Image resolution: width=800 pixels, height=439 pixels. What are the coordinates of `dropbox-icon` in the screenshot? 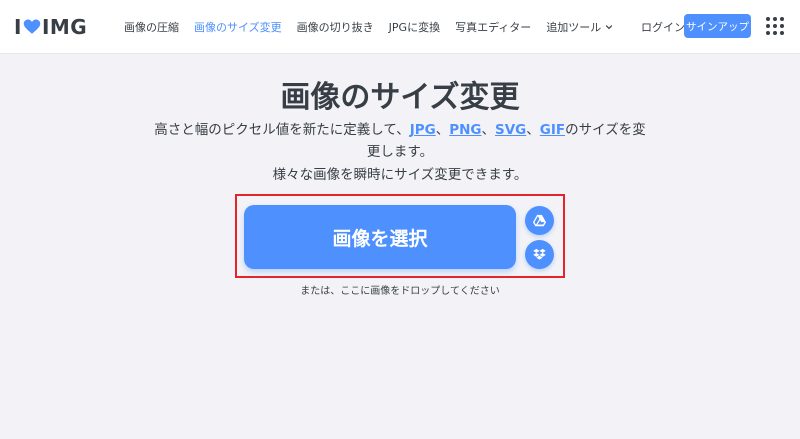 It's located at (539, 254).